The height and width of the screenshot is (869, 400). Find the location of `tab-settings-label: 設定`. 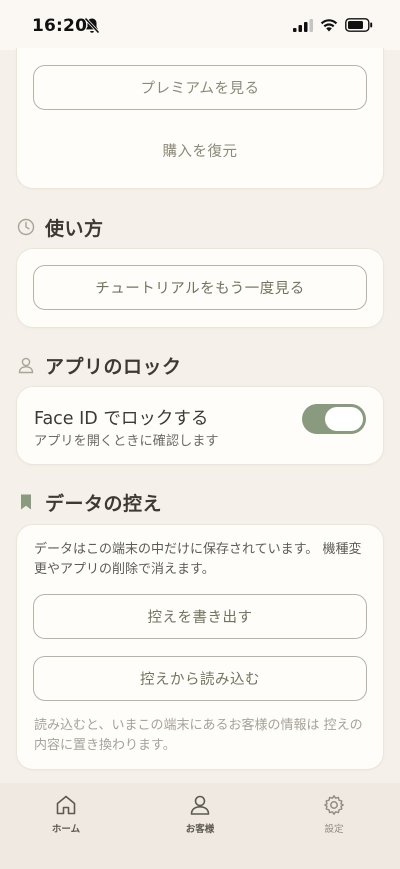

tab-settings-label: 設定 is located at coordinates (334, 829).